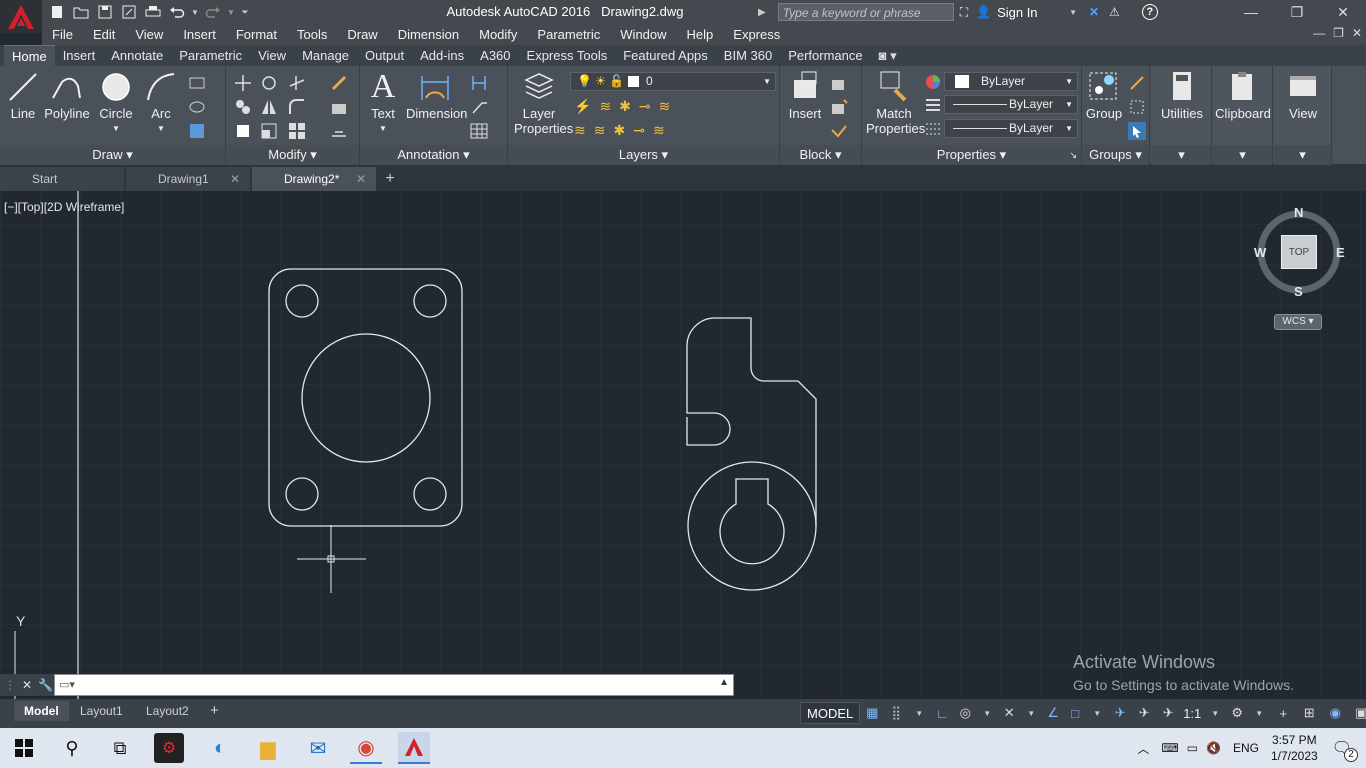 Image resolution: width=1366 pixels, height=768 pixels. I want to click on doc-minimize-icon: —, so click(1319, 33).